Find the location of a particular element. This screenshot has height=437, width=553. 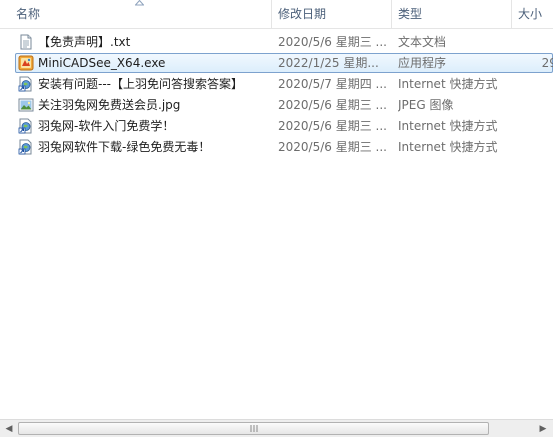

grip-icon is located at coordinates (254, 428).